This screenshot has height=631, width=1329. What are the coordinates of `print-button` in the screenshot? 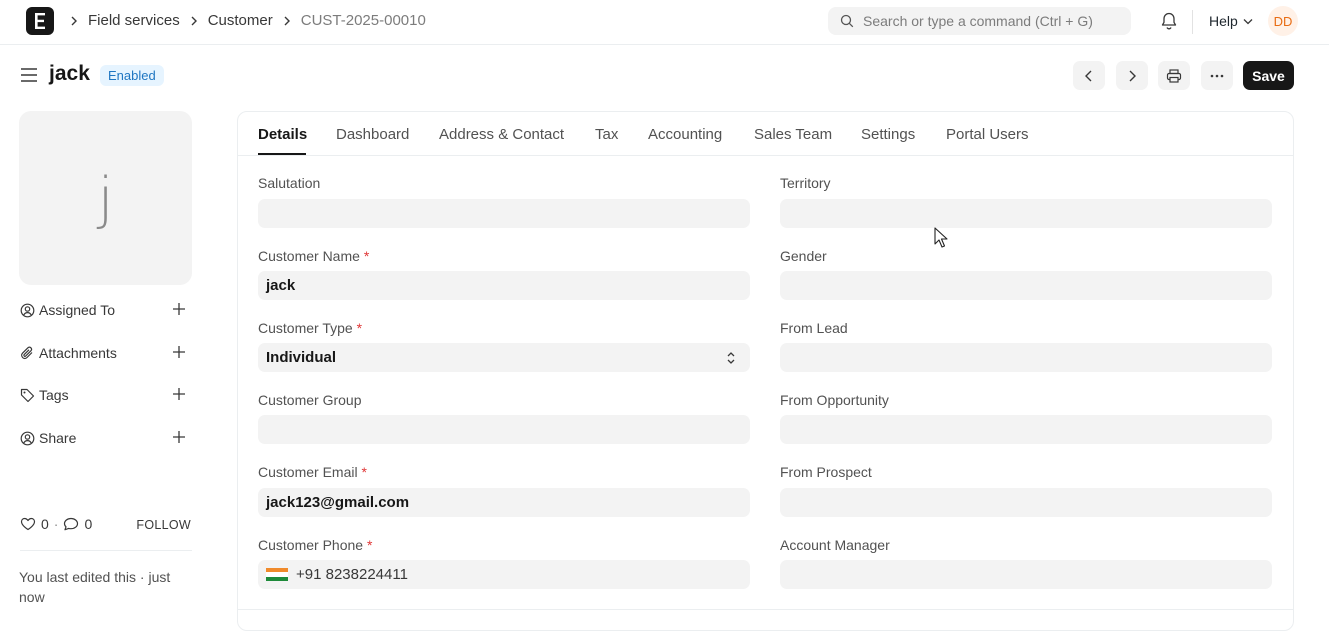 It's located at (1174, 75).